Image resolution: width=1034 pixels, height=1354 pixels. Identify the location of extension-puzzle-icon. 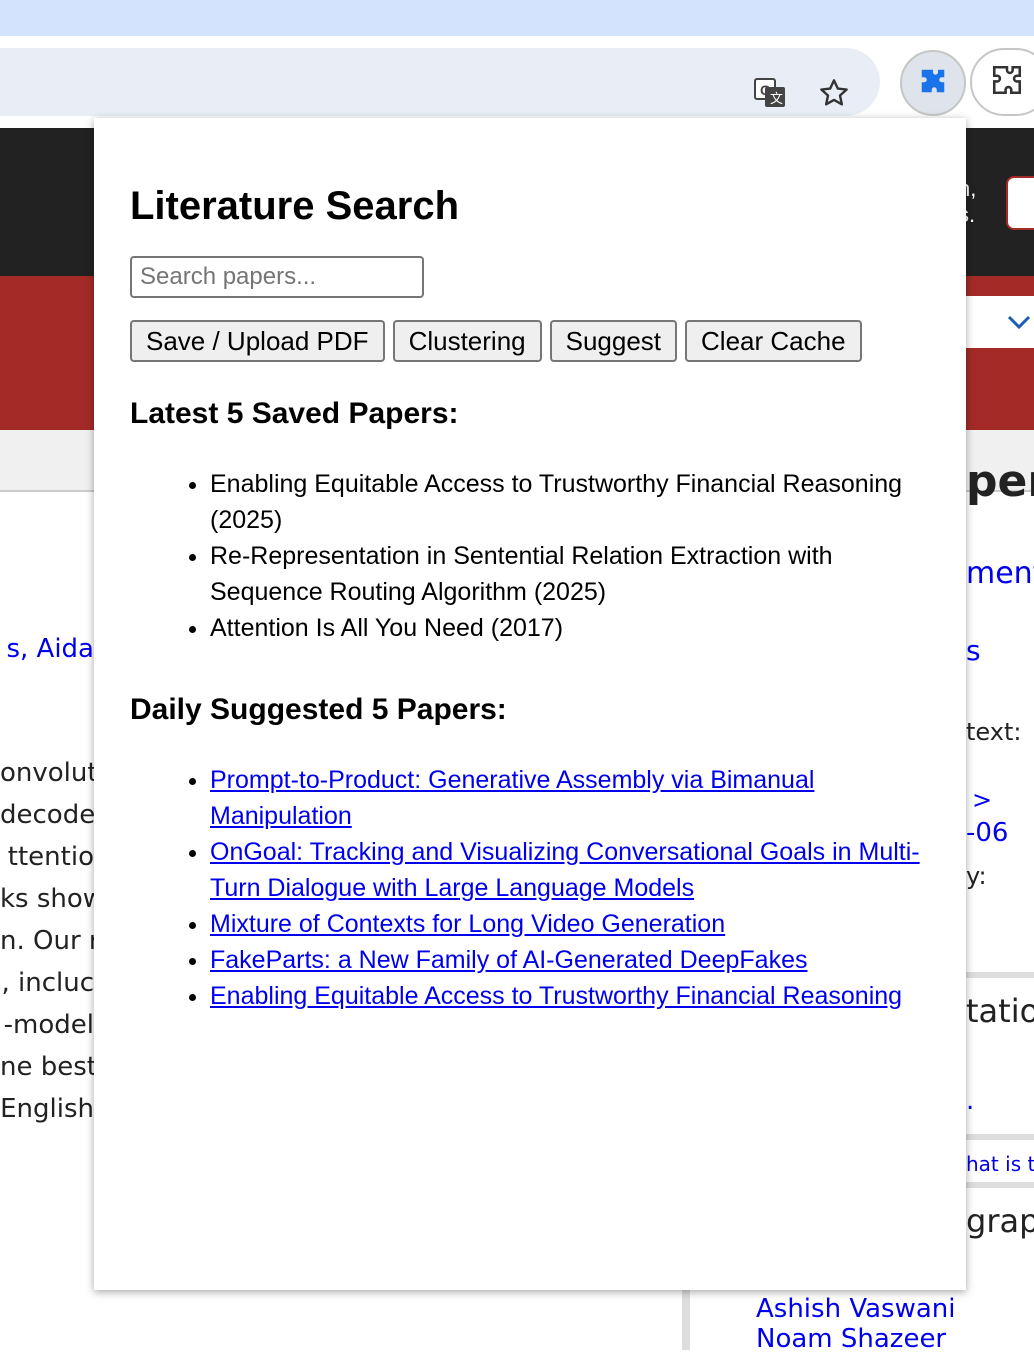
(933, 83).